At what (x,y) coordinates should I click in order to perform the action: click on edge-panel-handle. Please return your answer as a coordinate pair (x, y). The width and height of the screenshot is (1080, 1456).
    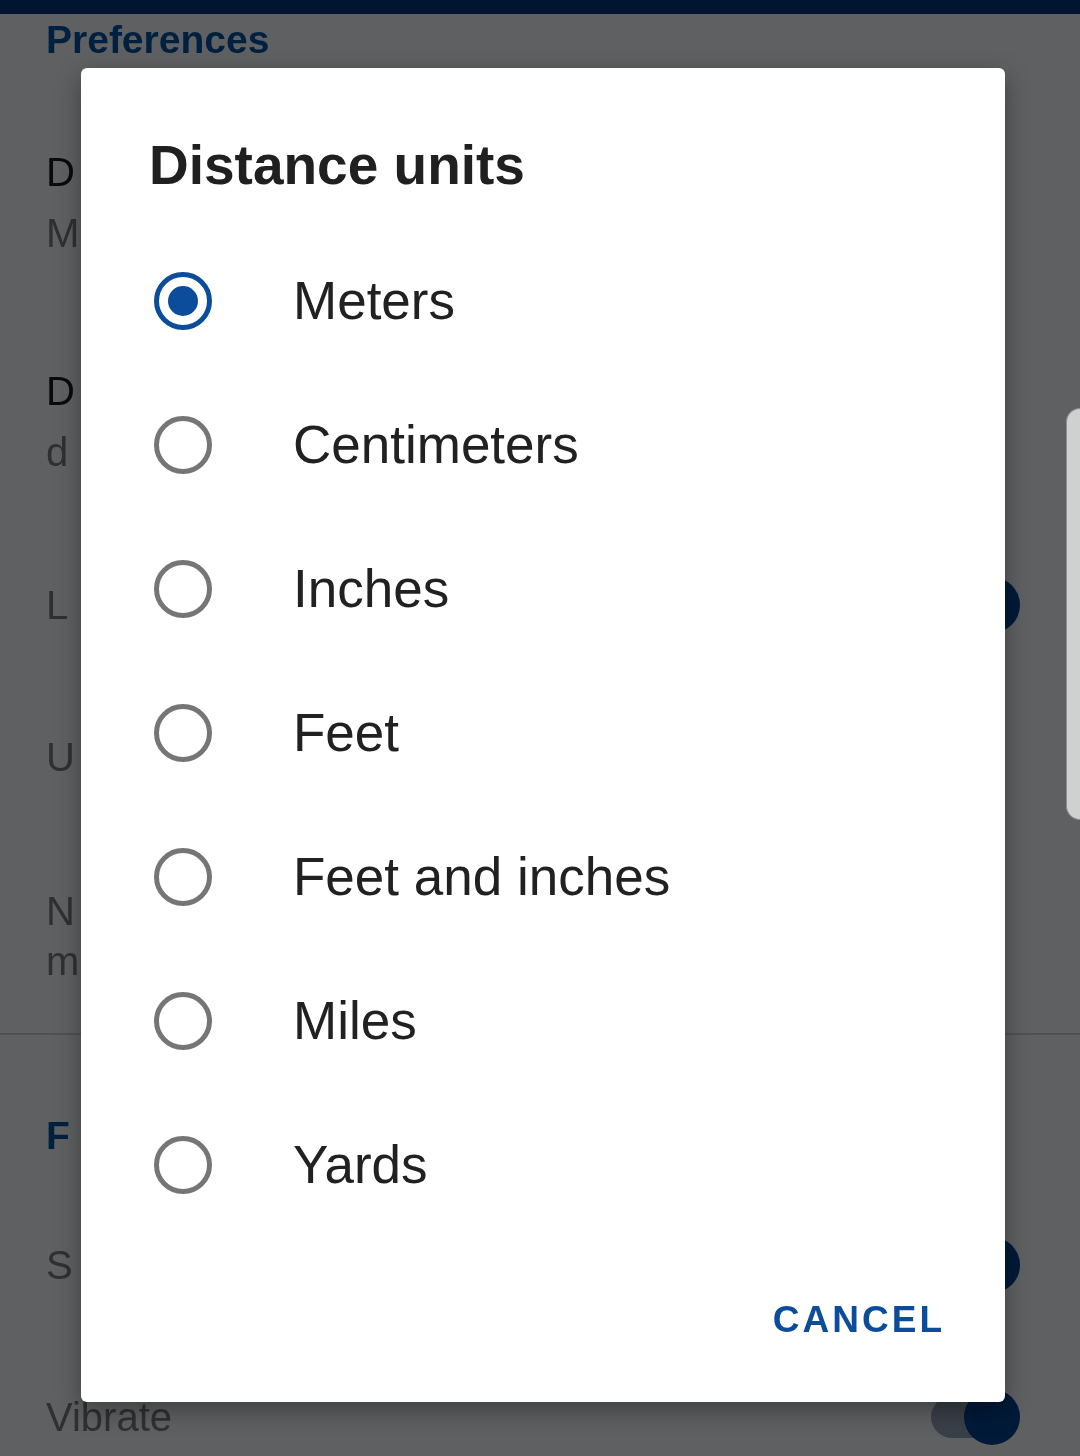
    Looking at the image, I should click on (1073, 614).